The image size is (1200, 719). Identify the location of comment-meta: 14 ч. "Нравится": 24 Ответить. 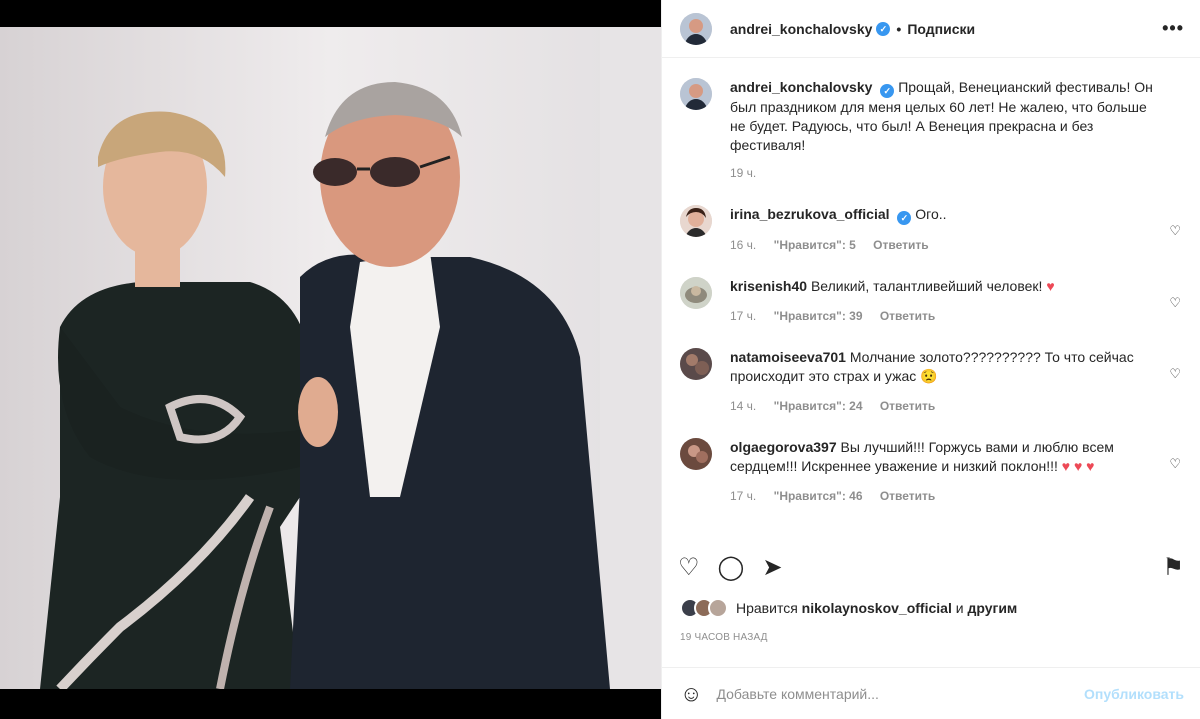
(943, 406).